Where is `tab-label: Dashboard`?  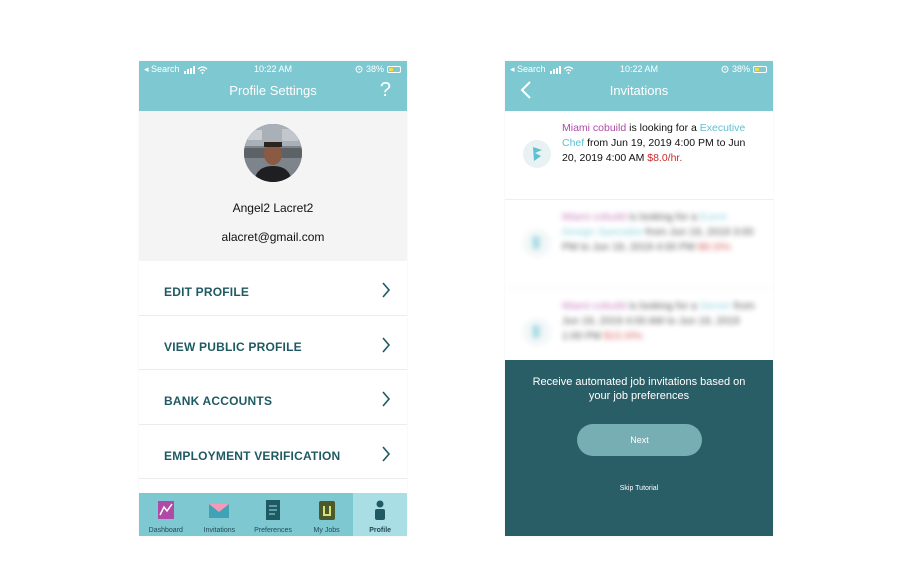
tab-label: Dashboard is located at coordinates (165, 530).